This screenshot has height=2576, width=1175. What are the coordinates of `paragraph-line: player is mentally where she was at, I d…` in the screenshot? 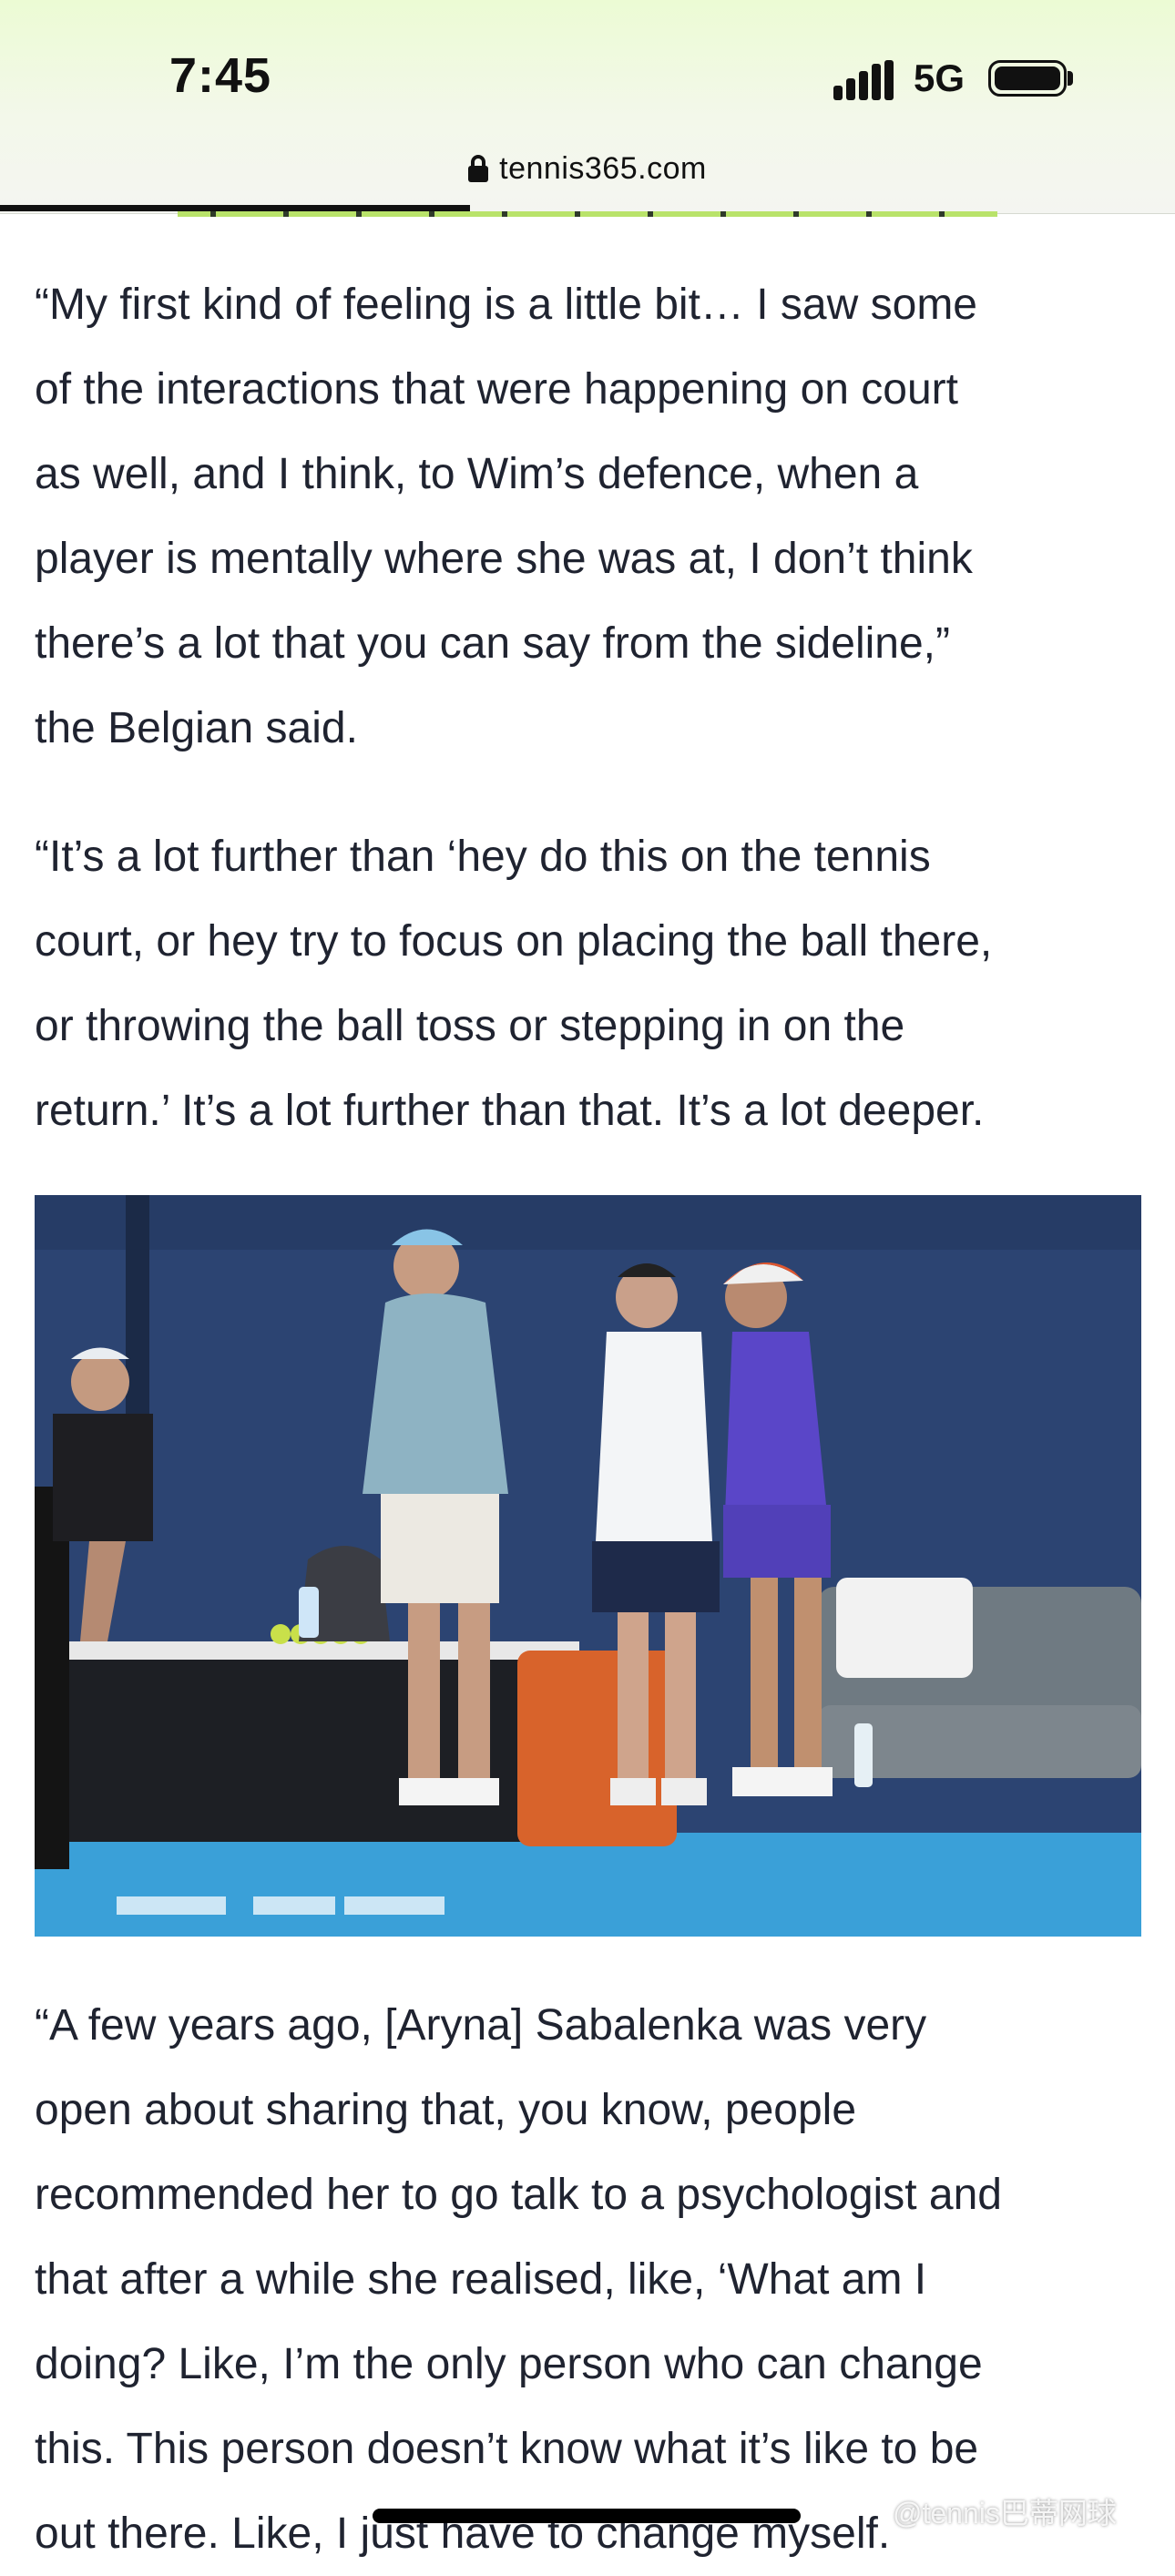 It's located at (504, 559).